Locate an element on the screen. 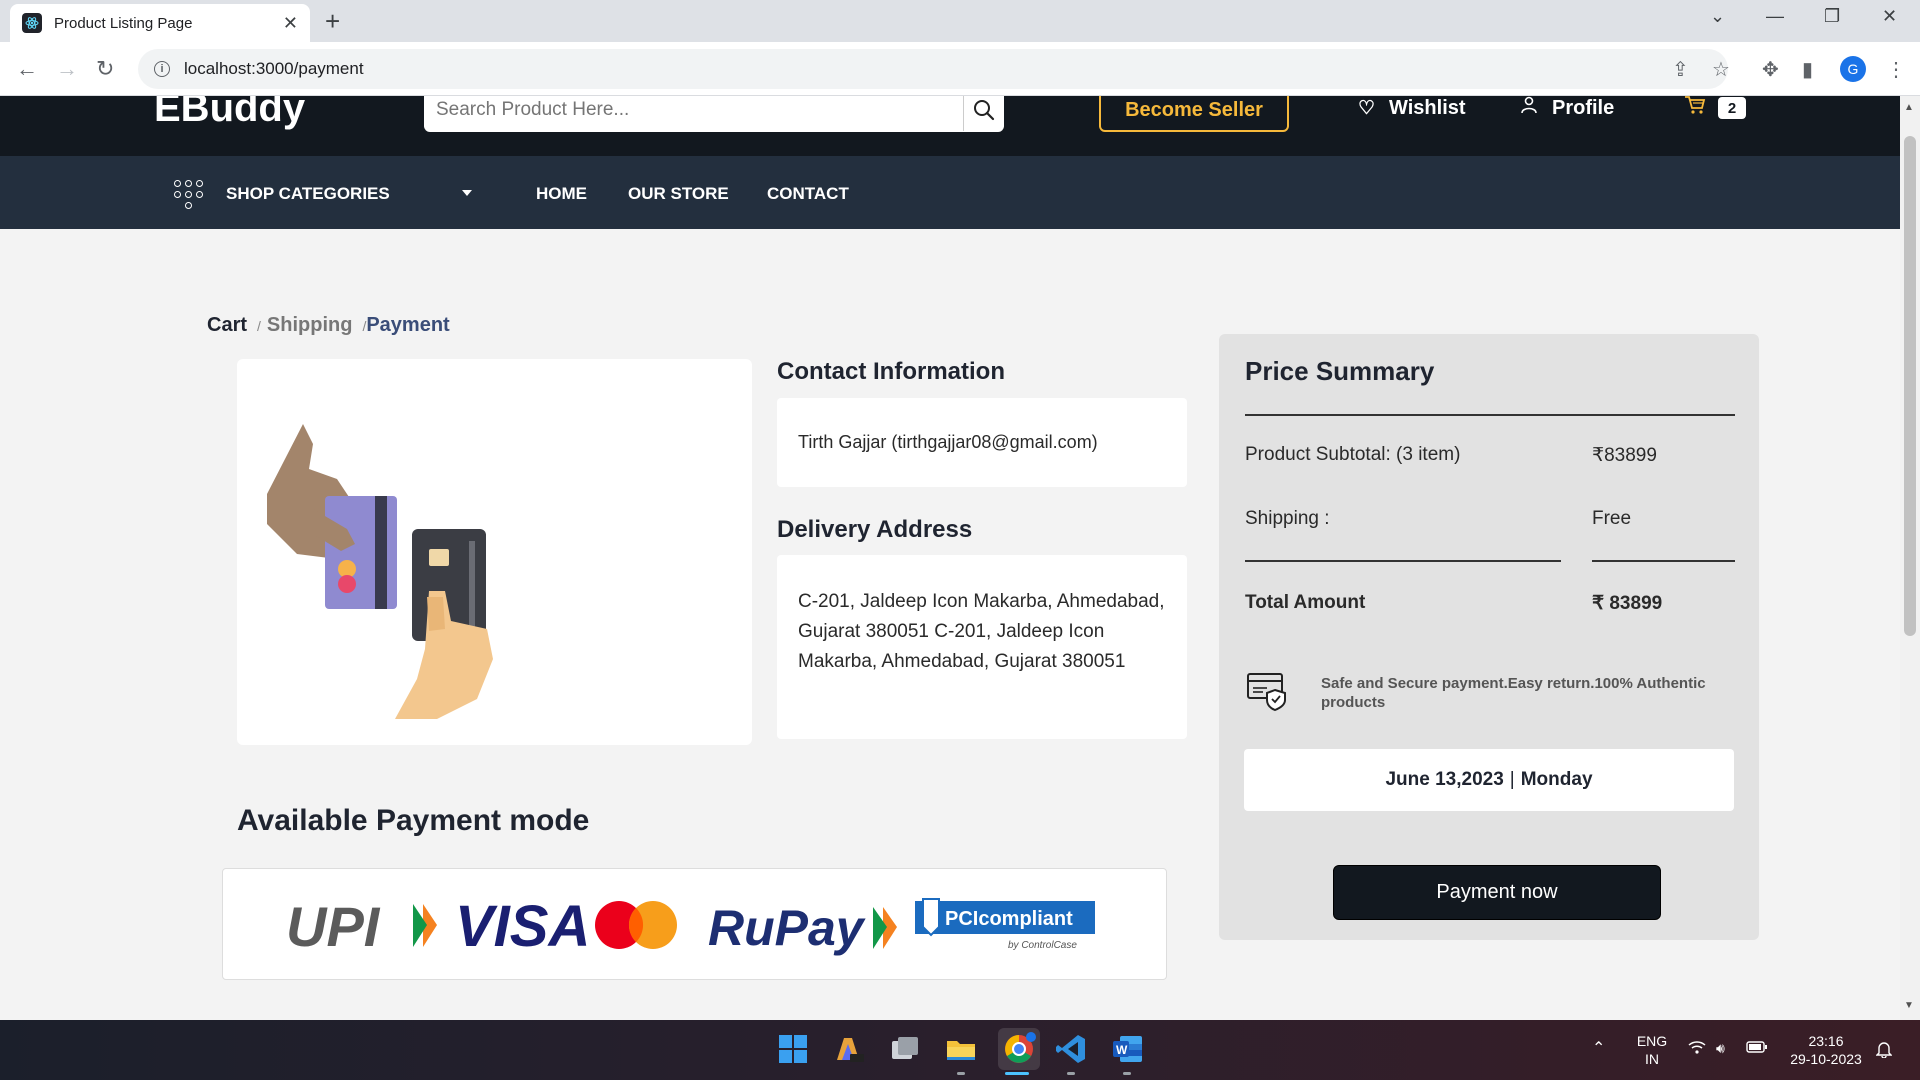 The image size is (1920, 1080). vscode-app-icon is located at coordinates (1071, 1049).